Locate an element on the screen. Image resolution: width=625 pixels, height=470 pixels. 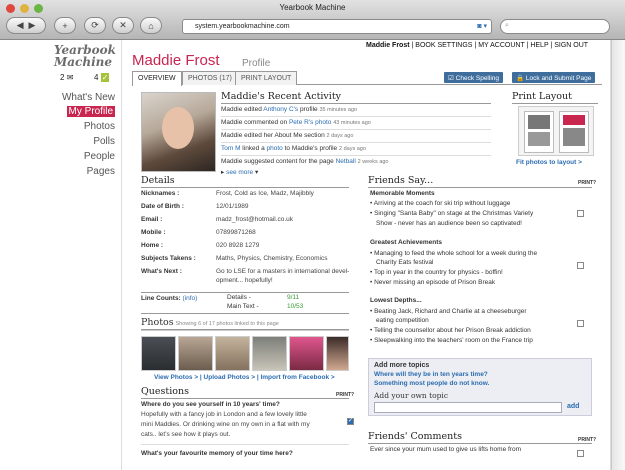
url-text: system.yearbookmachine.com is located at coordinates (242, 26).